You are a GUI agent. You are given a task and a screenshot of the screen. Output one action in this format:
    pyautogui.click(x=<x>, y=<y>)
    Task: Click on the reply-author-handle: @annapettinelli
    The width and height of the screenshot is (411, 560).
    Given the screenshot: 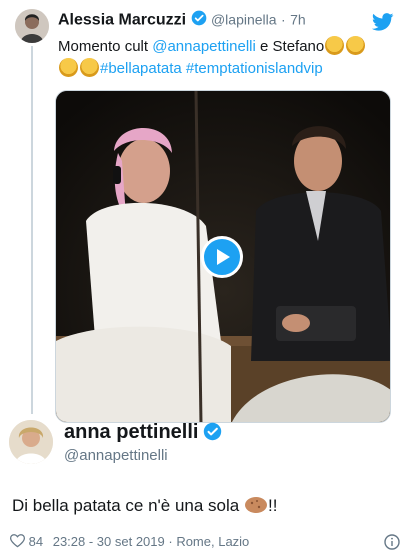 What is the action you would take?
    pyautogui.click(x=116, y=455)
    